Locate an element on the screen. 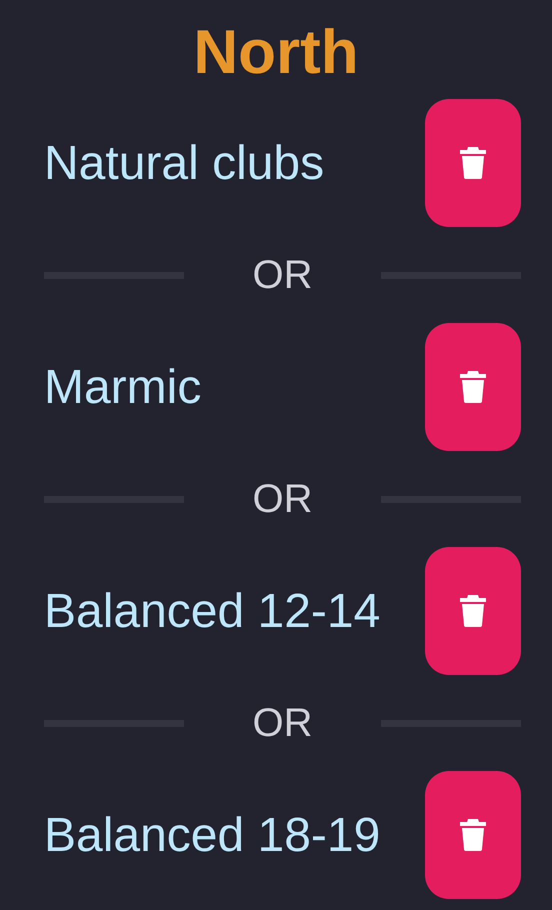 The width and height of the screenshot is (552, 910). item-label: Balanced 18-19 is located at coordinates (212, 835).